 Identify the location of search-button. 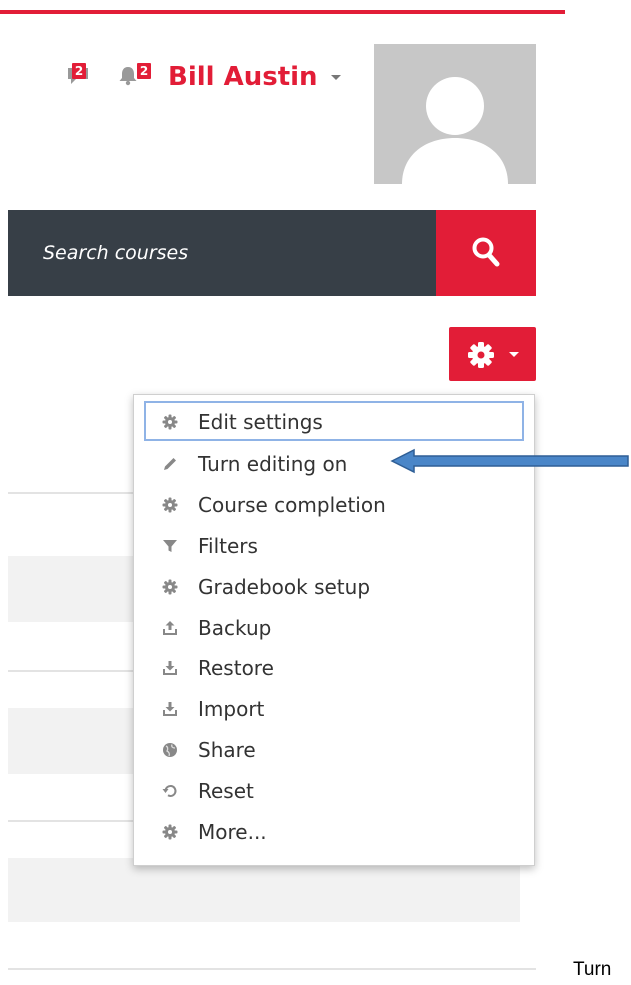
(486, 253).